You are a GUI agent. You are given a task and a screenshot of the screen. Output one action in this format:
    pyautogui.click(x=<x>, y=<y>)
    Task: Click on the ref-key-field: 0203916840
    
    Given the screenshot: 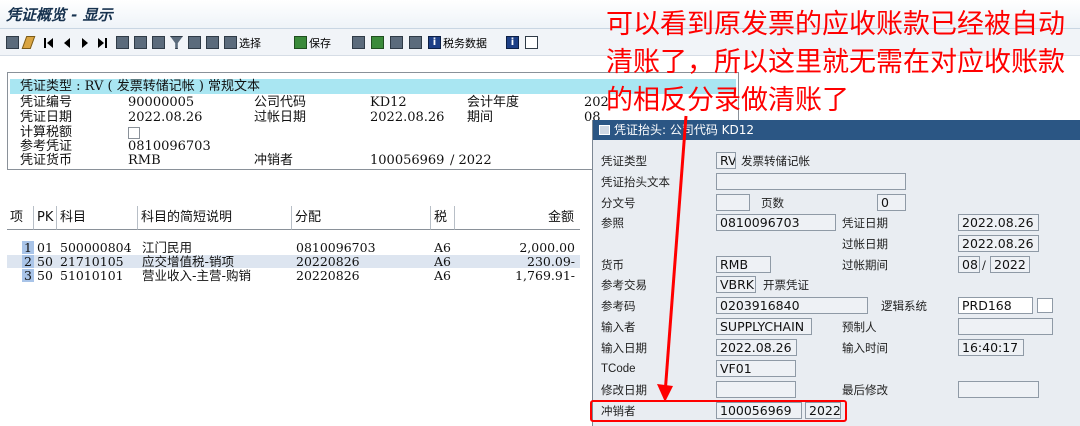 What is the action you would take?
    pyautogui.click(x=792, y=305)
    